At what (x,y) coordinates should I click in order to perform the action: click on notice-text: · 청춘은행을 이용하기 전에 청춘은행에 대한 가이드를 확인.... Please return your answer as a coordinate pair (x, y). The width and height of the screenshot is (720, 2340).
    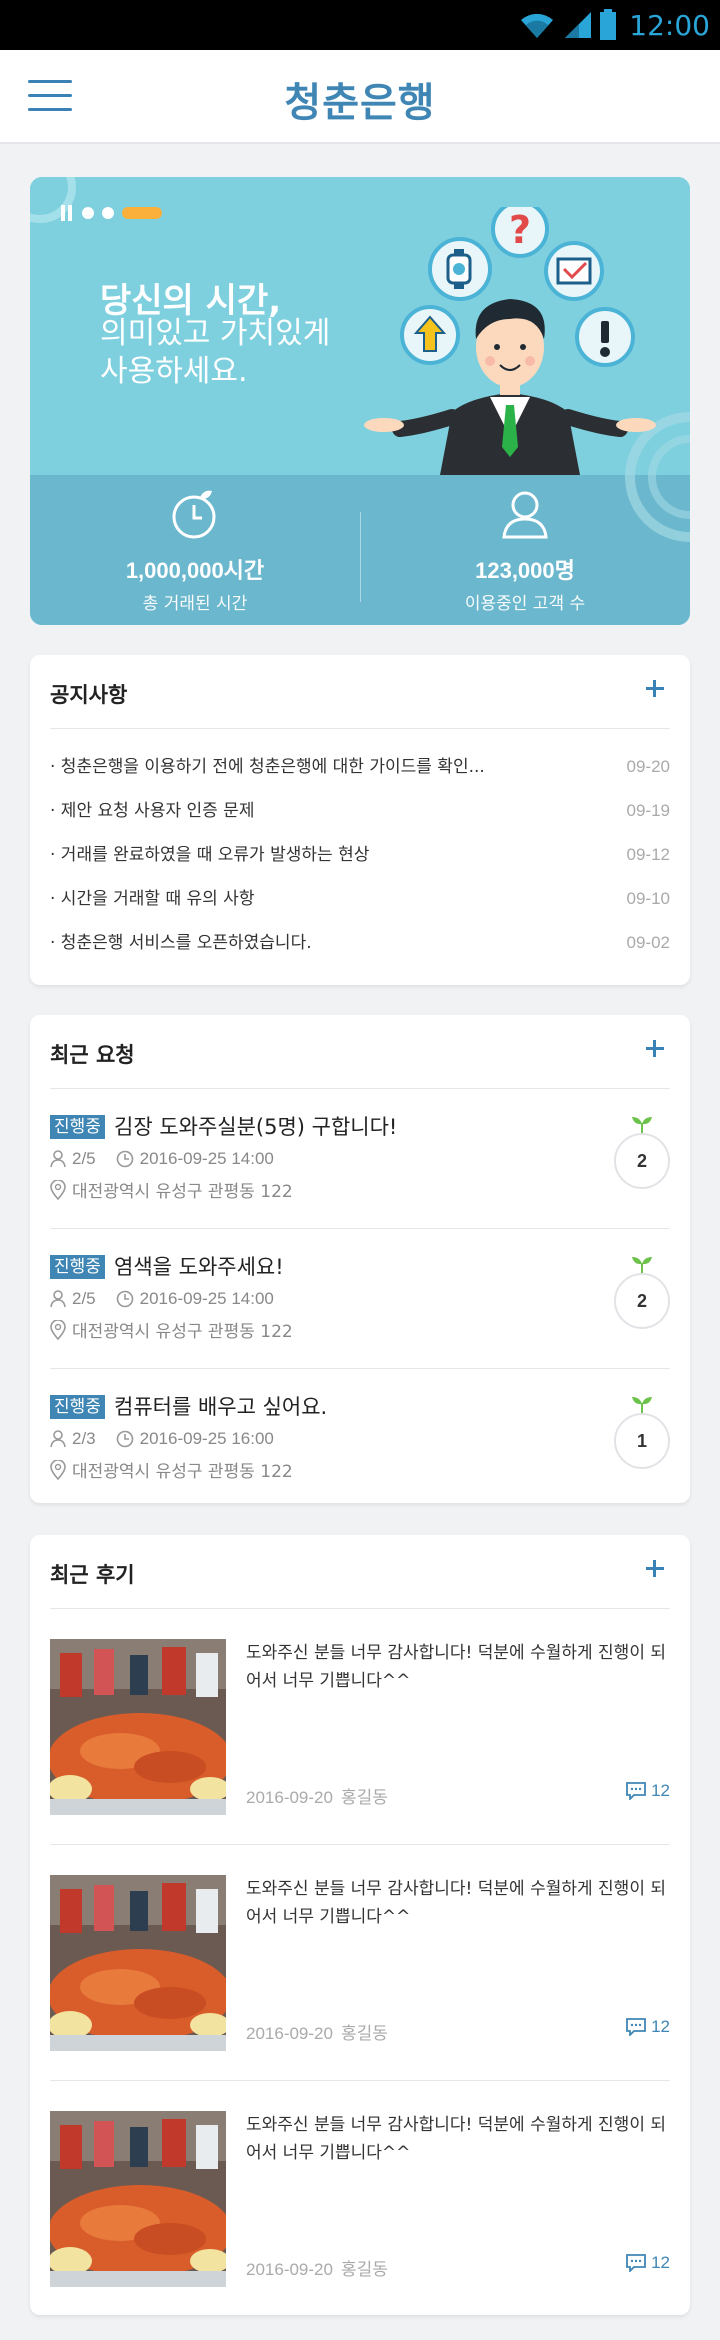
    Looking at the image, I should click on (267, 767).